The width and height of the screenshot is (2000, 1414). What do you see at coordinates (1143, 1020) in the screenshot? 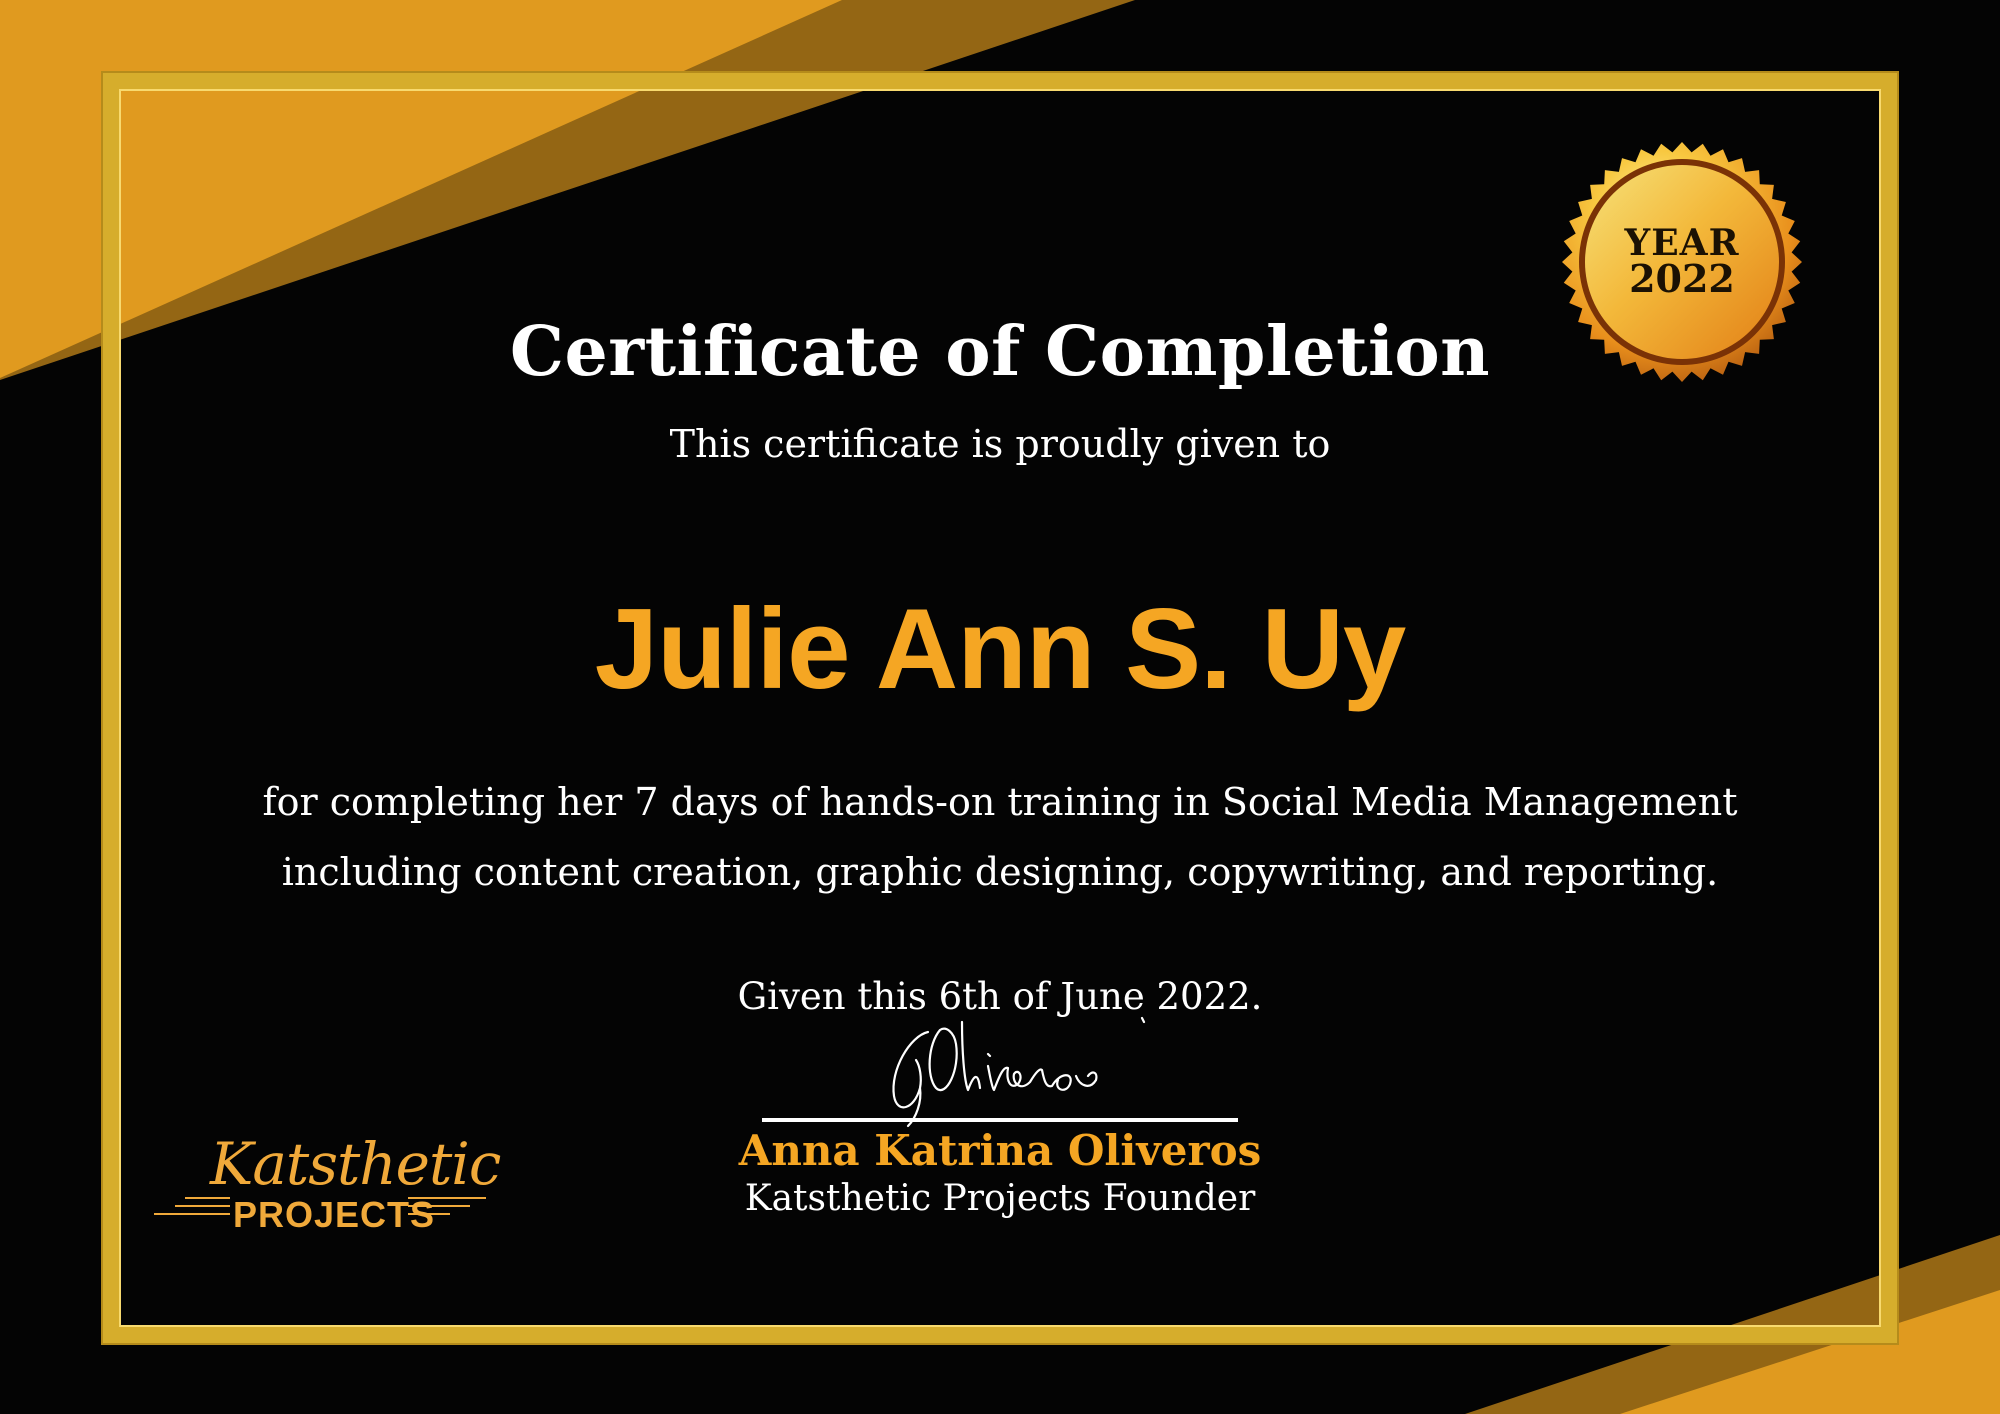
I see `signature-stroke-tick` at bounding box center [1143, 1020].